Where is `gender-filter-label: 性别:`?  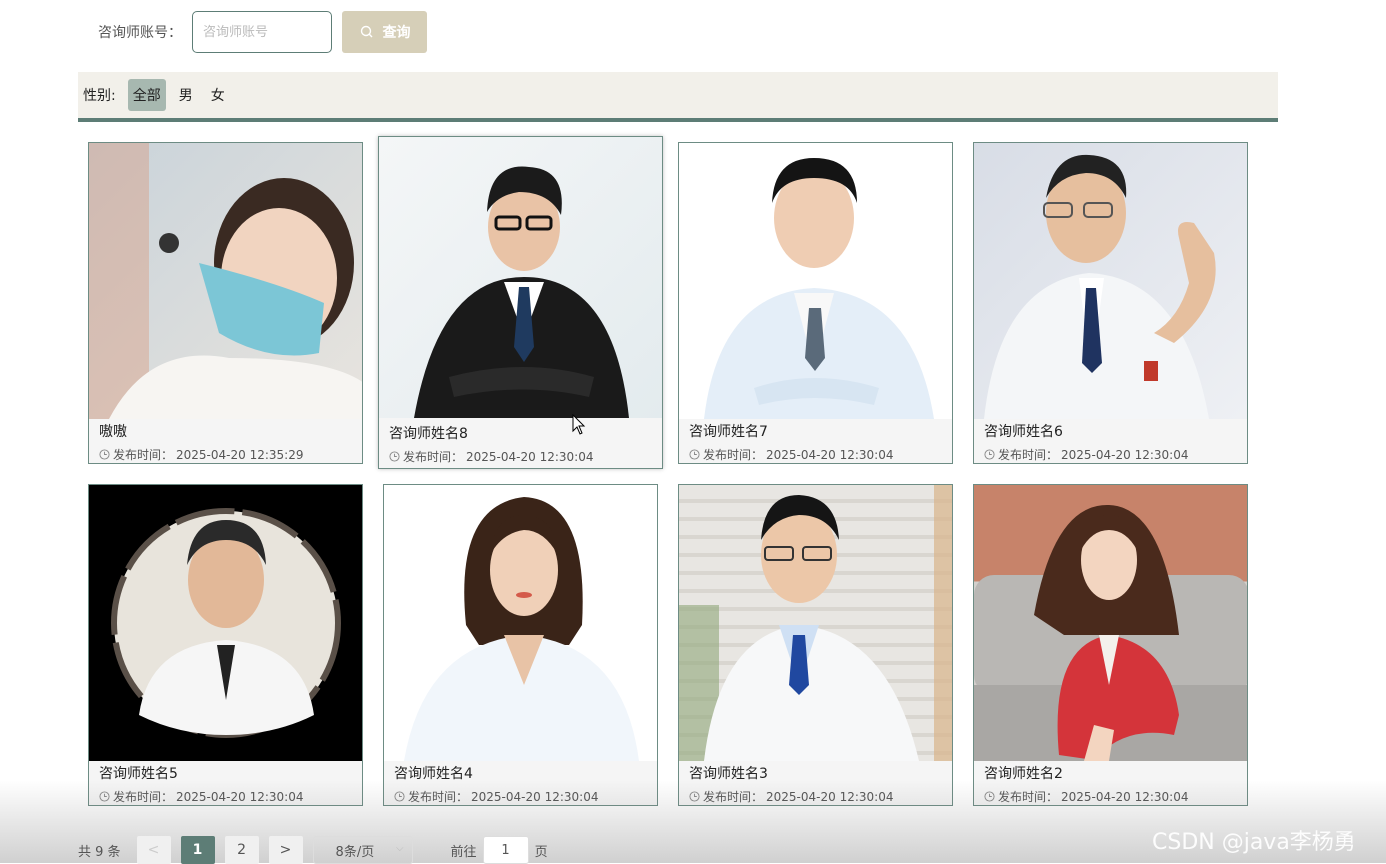
gender-filter-label: 性别: is located at coordinates (99, 96).